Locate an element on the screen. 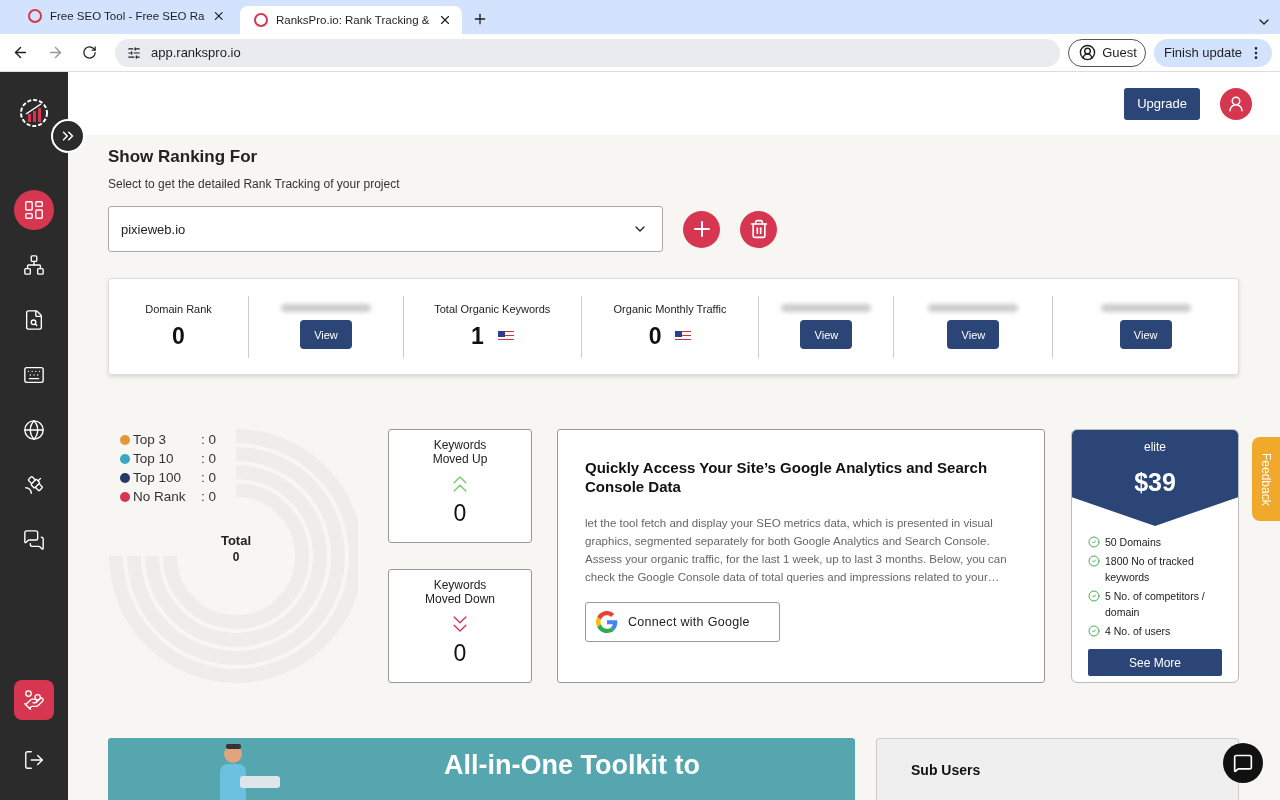 This screenshot has height=800, width=1280. legend-label: Top 10 is located at coordinates (154, 458).